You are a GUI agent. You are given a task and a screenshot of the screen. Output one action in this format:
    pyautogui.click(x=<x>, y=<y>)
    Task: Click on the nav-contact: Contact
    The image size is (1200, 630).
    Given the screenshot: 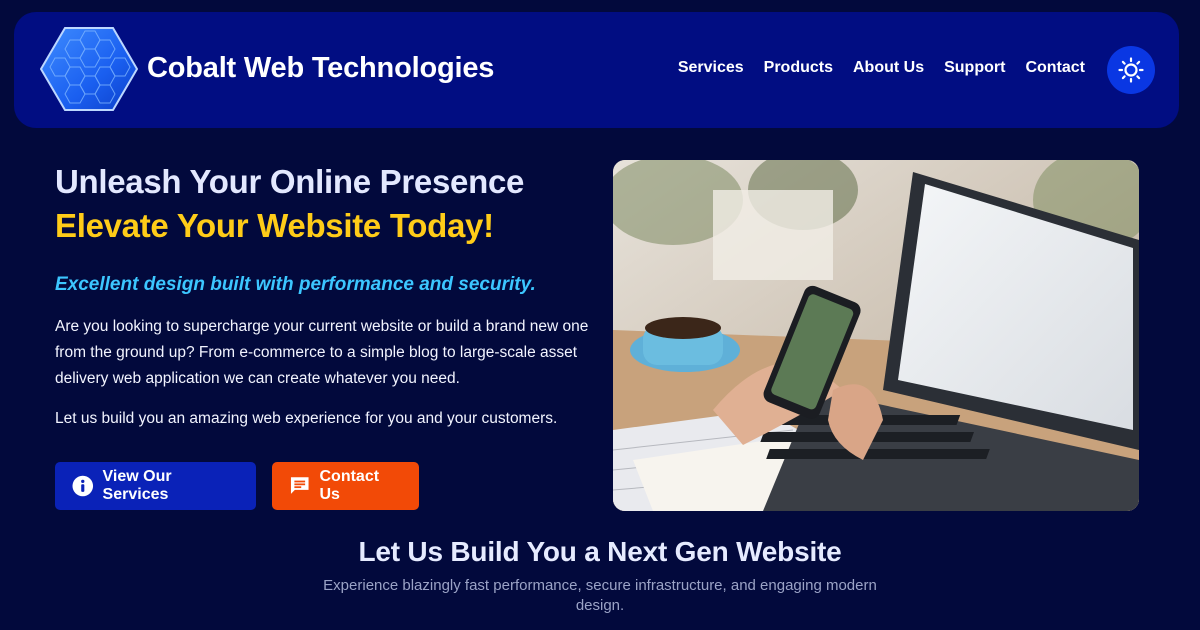 What is the action you would take?
    pyautogui.click(x=1055, y=68)
    